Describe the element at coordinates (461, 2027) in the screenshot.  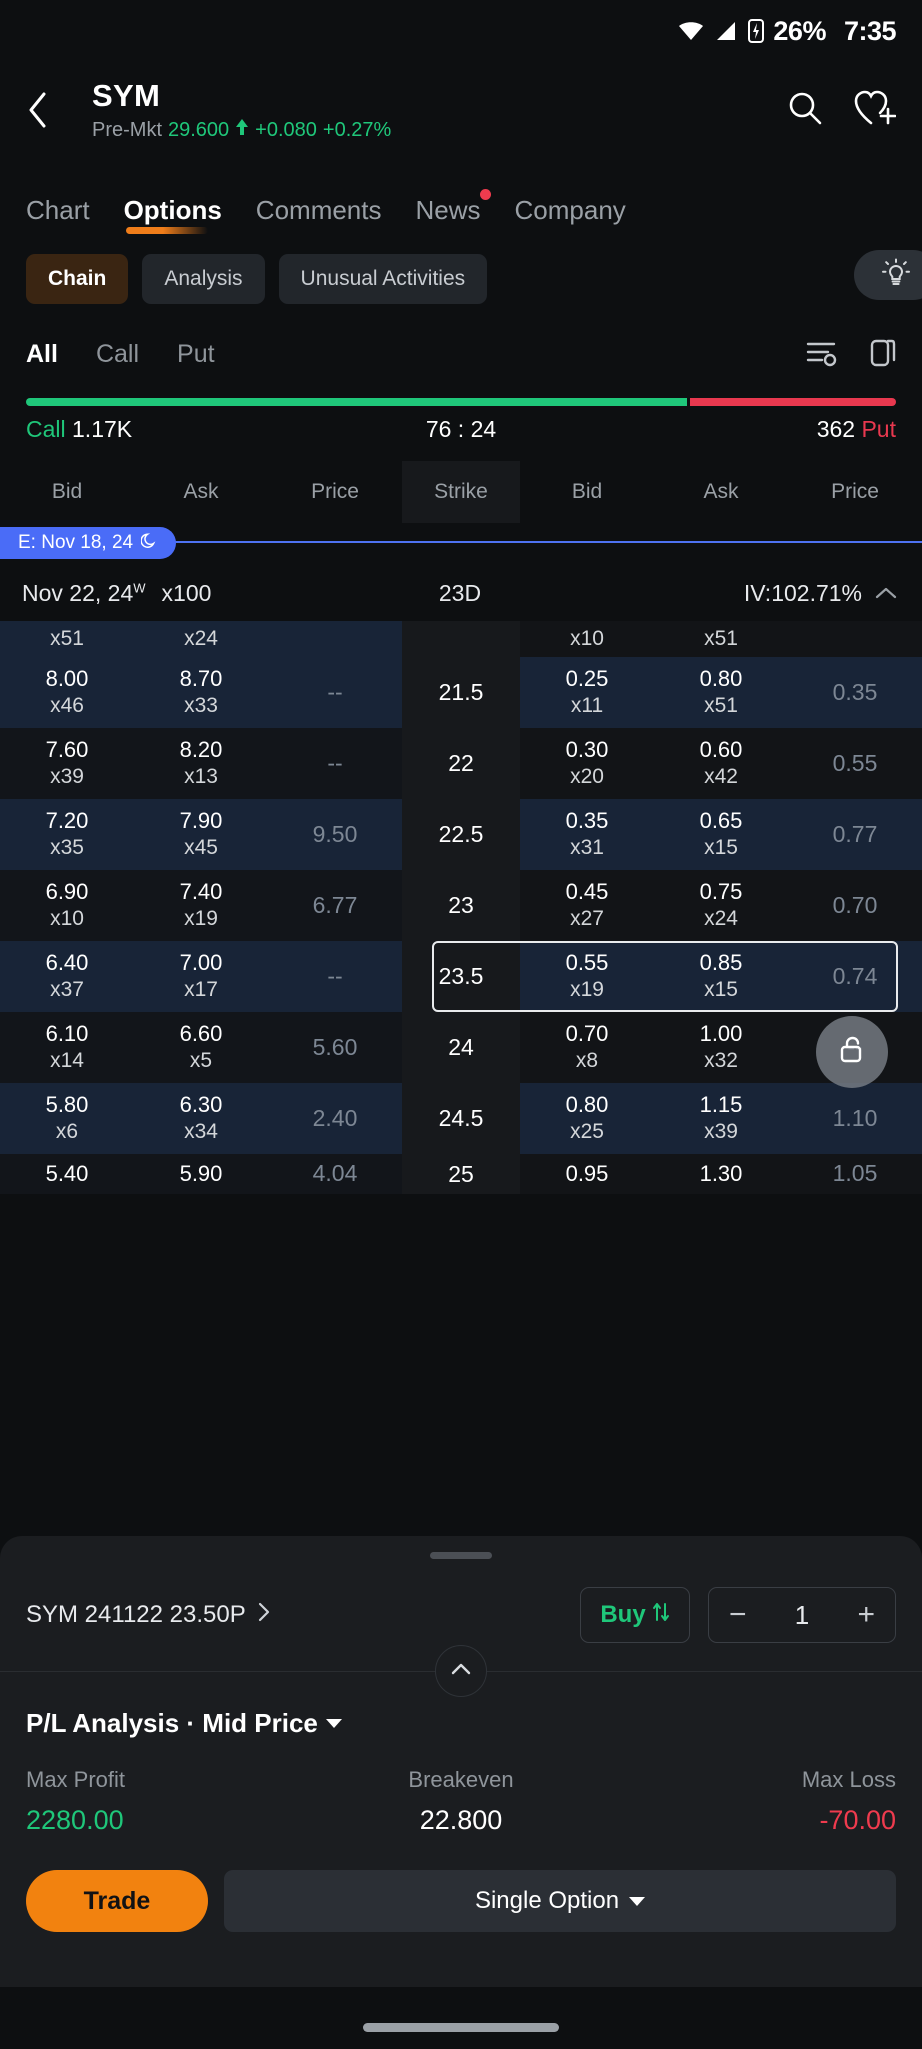
I see `home-indicator` at that location.